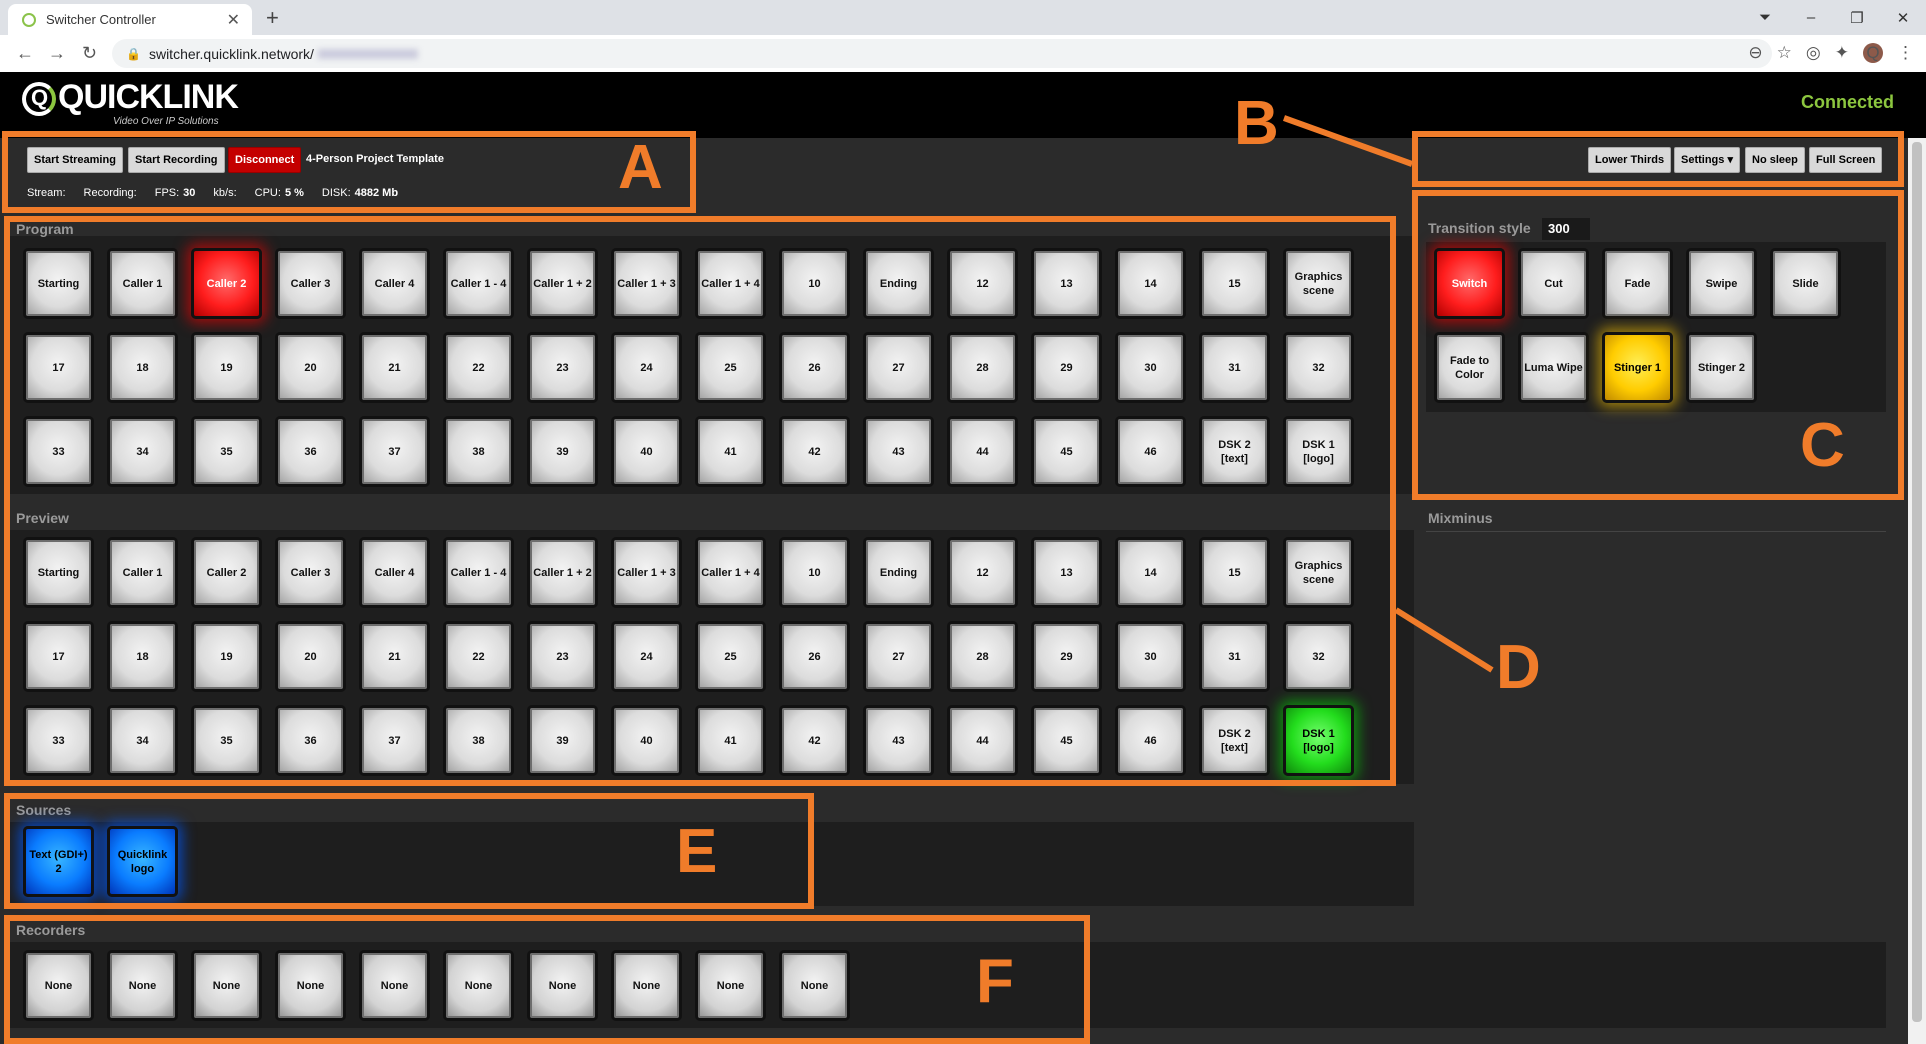 This screenshot has width=1926, height=1044. I want to click on leader-line-b, so click(1348, 141).